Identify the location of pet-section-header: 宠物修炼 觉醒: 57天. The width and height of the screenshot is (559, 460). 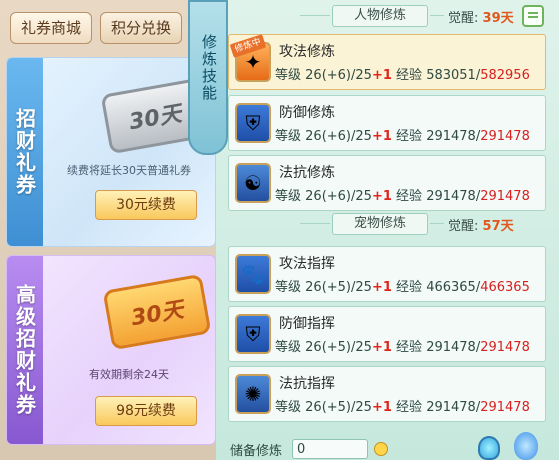
(387, 224).